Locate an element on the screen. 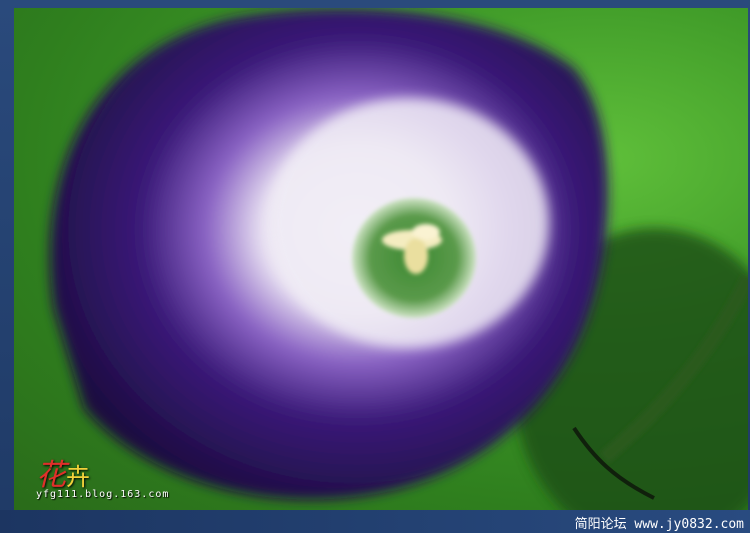  signature-url: yfg111.blog.163.com is located at coordinates (103, 494).